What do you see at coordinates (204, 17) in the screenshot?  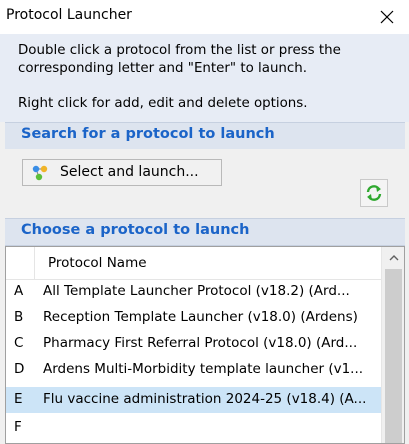 I see `title-bar: Protocol Launcher` at bounding box center [204, 17].